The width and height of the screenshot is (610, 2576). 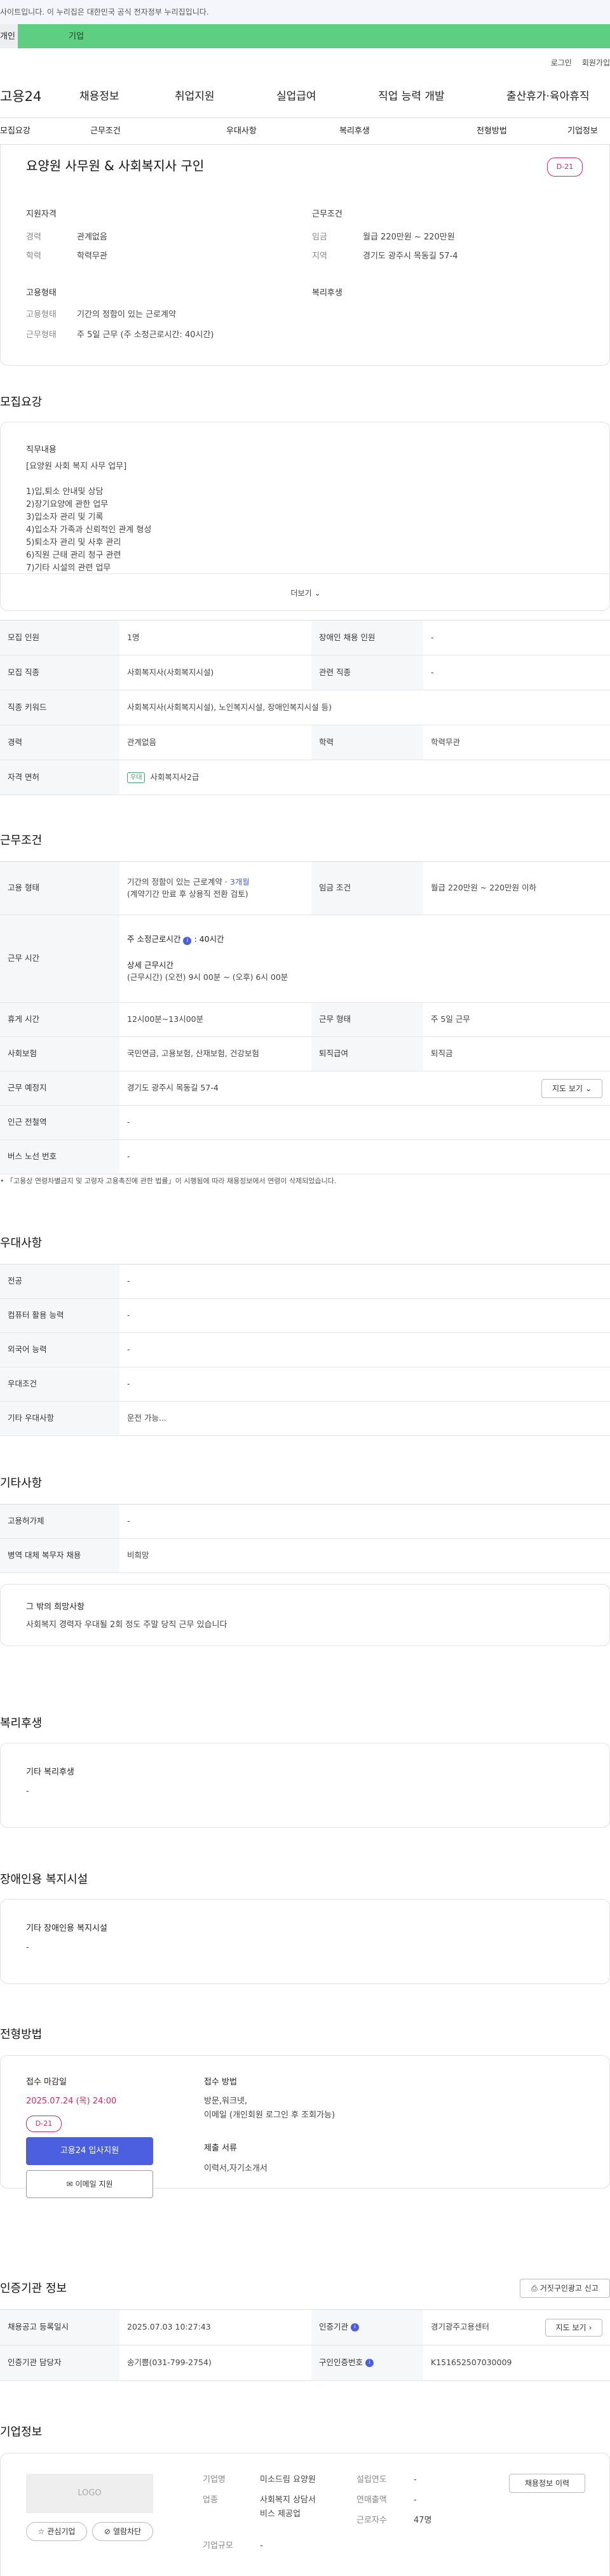 What do you see at coordinates (225, 97) in the screenshot?
I see `gnb-employment-support: 취업지원` at bounding box center [225, 97].